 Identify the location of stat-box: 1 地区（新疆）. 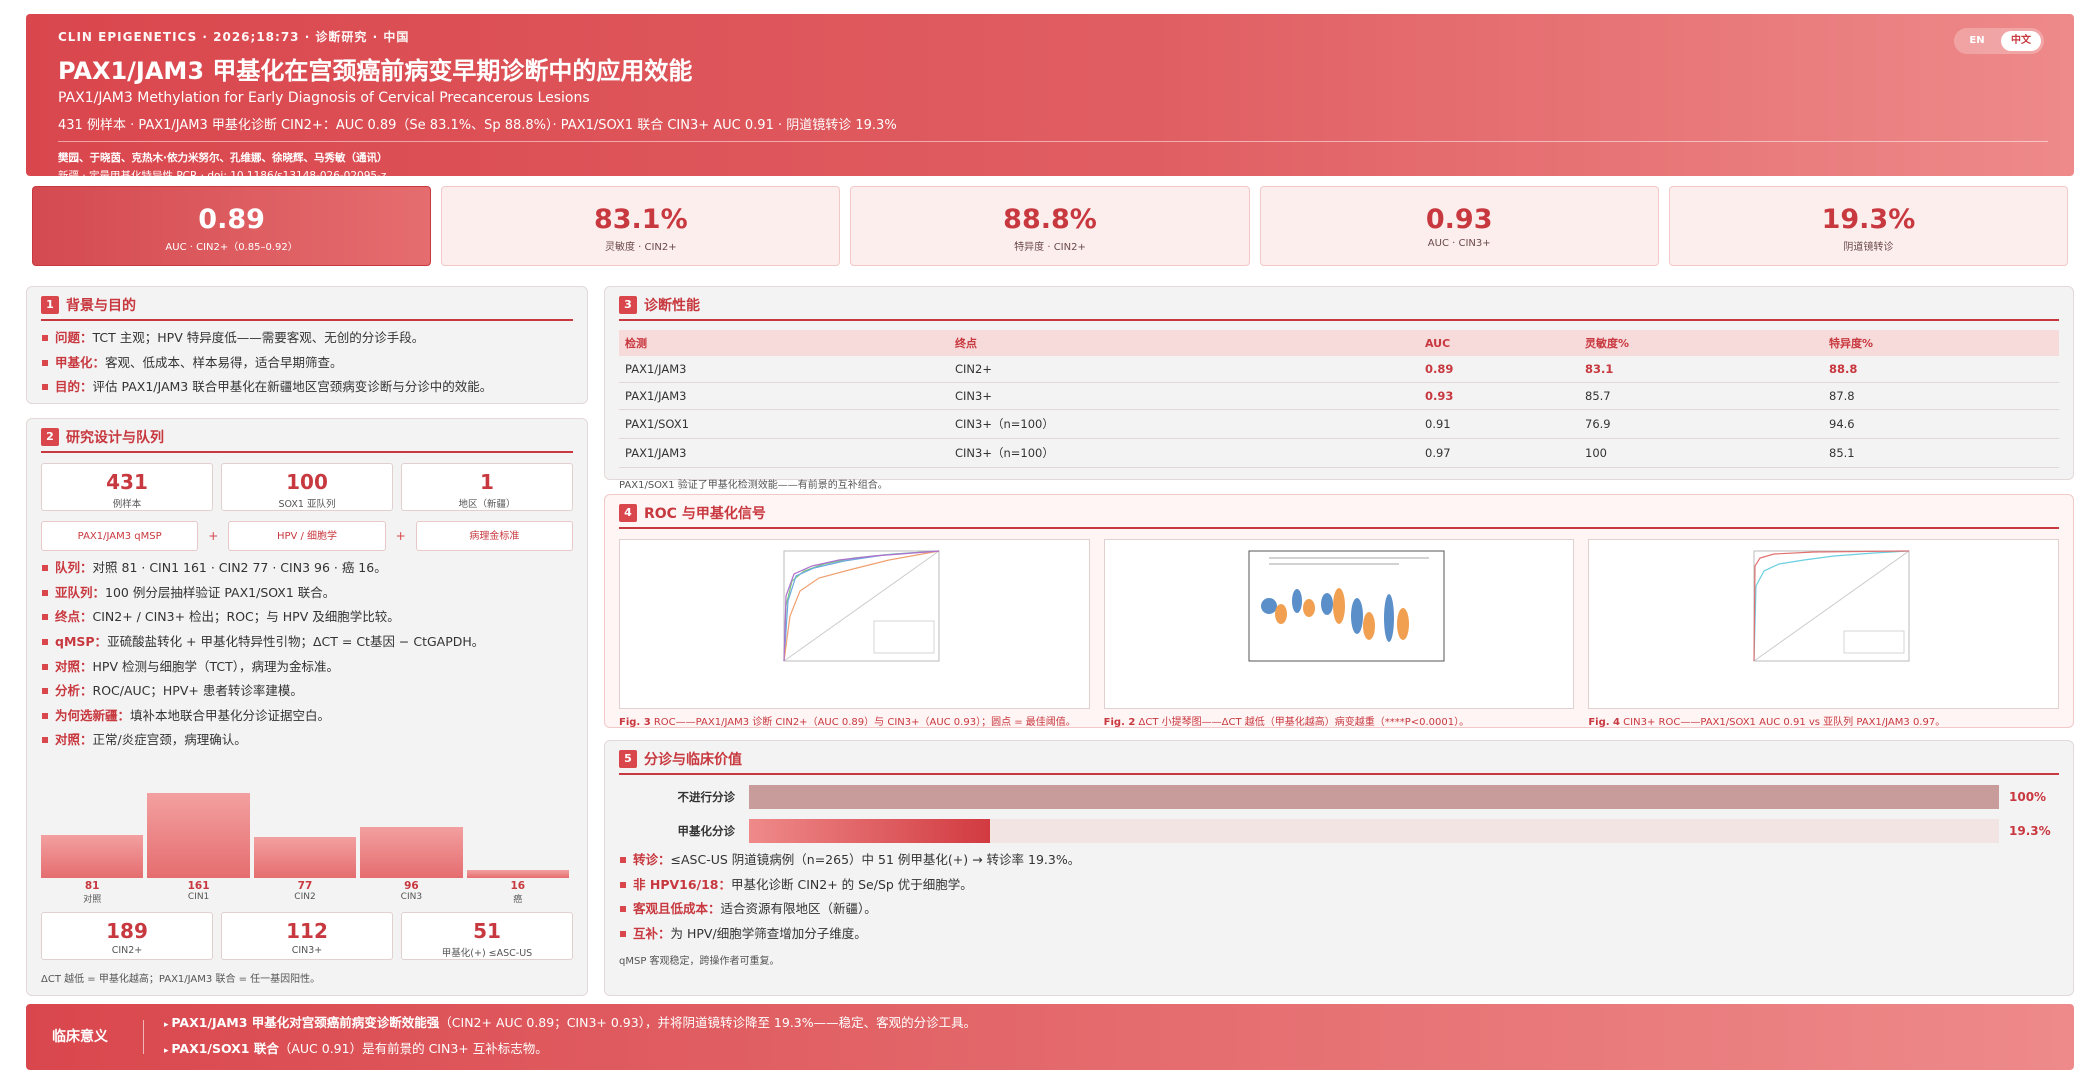
(487, 487).